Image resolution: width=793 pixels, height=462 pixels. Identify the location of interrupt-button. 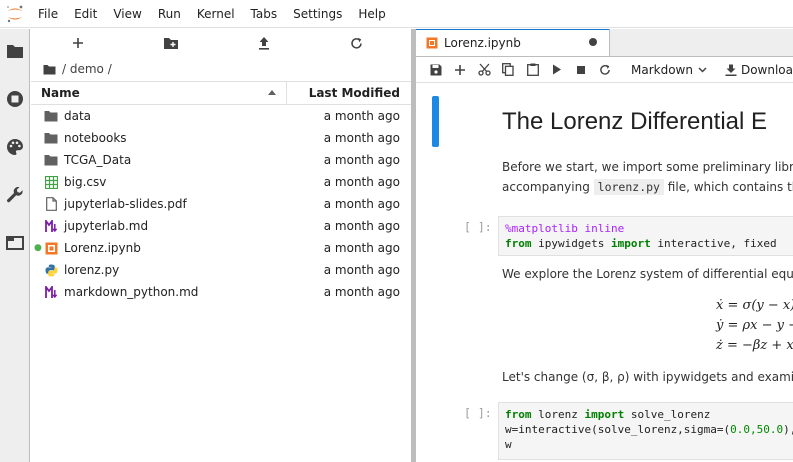
(581, 70).